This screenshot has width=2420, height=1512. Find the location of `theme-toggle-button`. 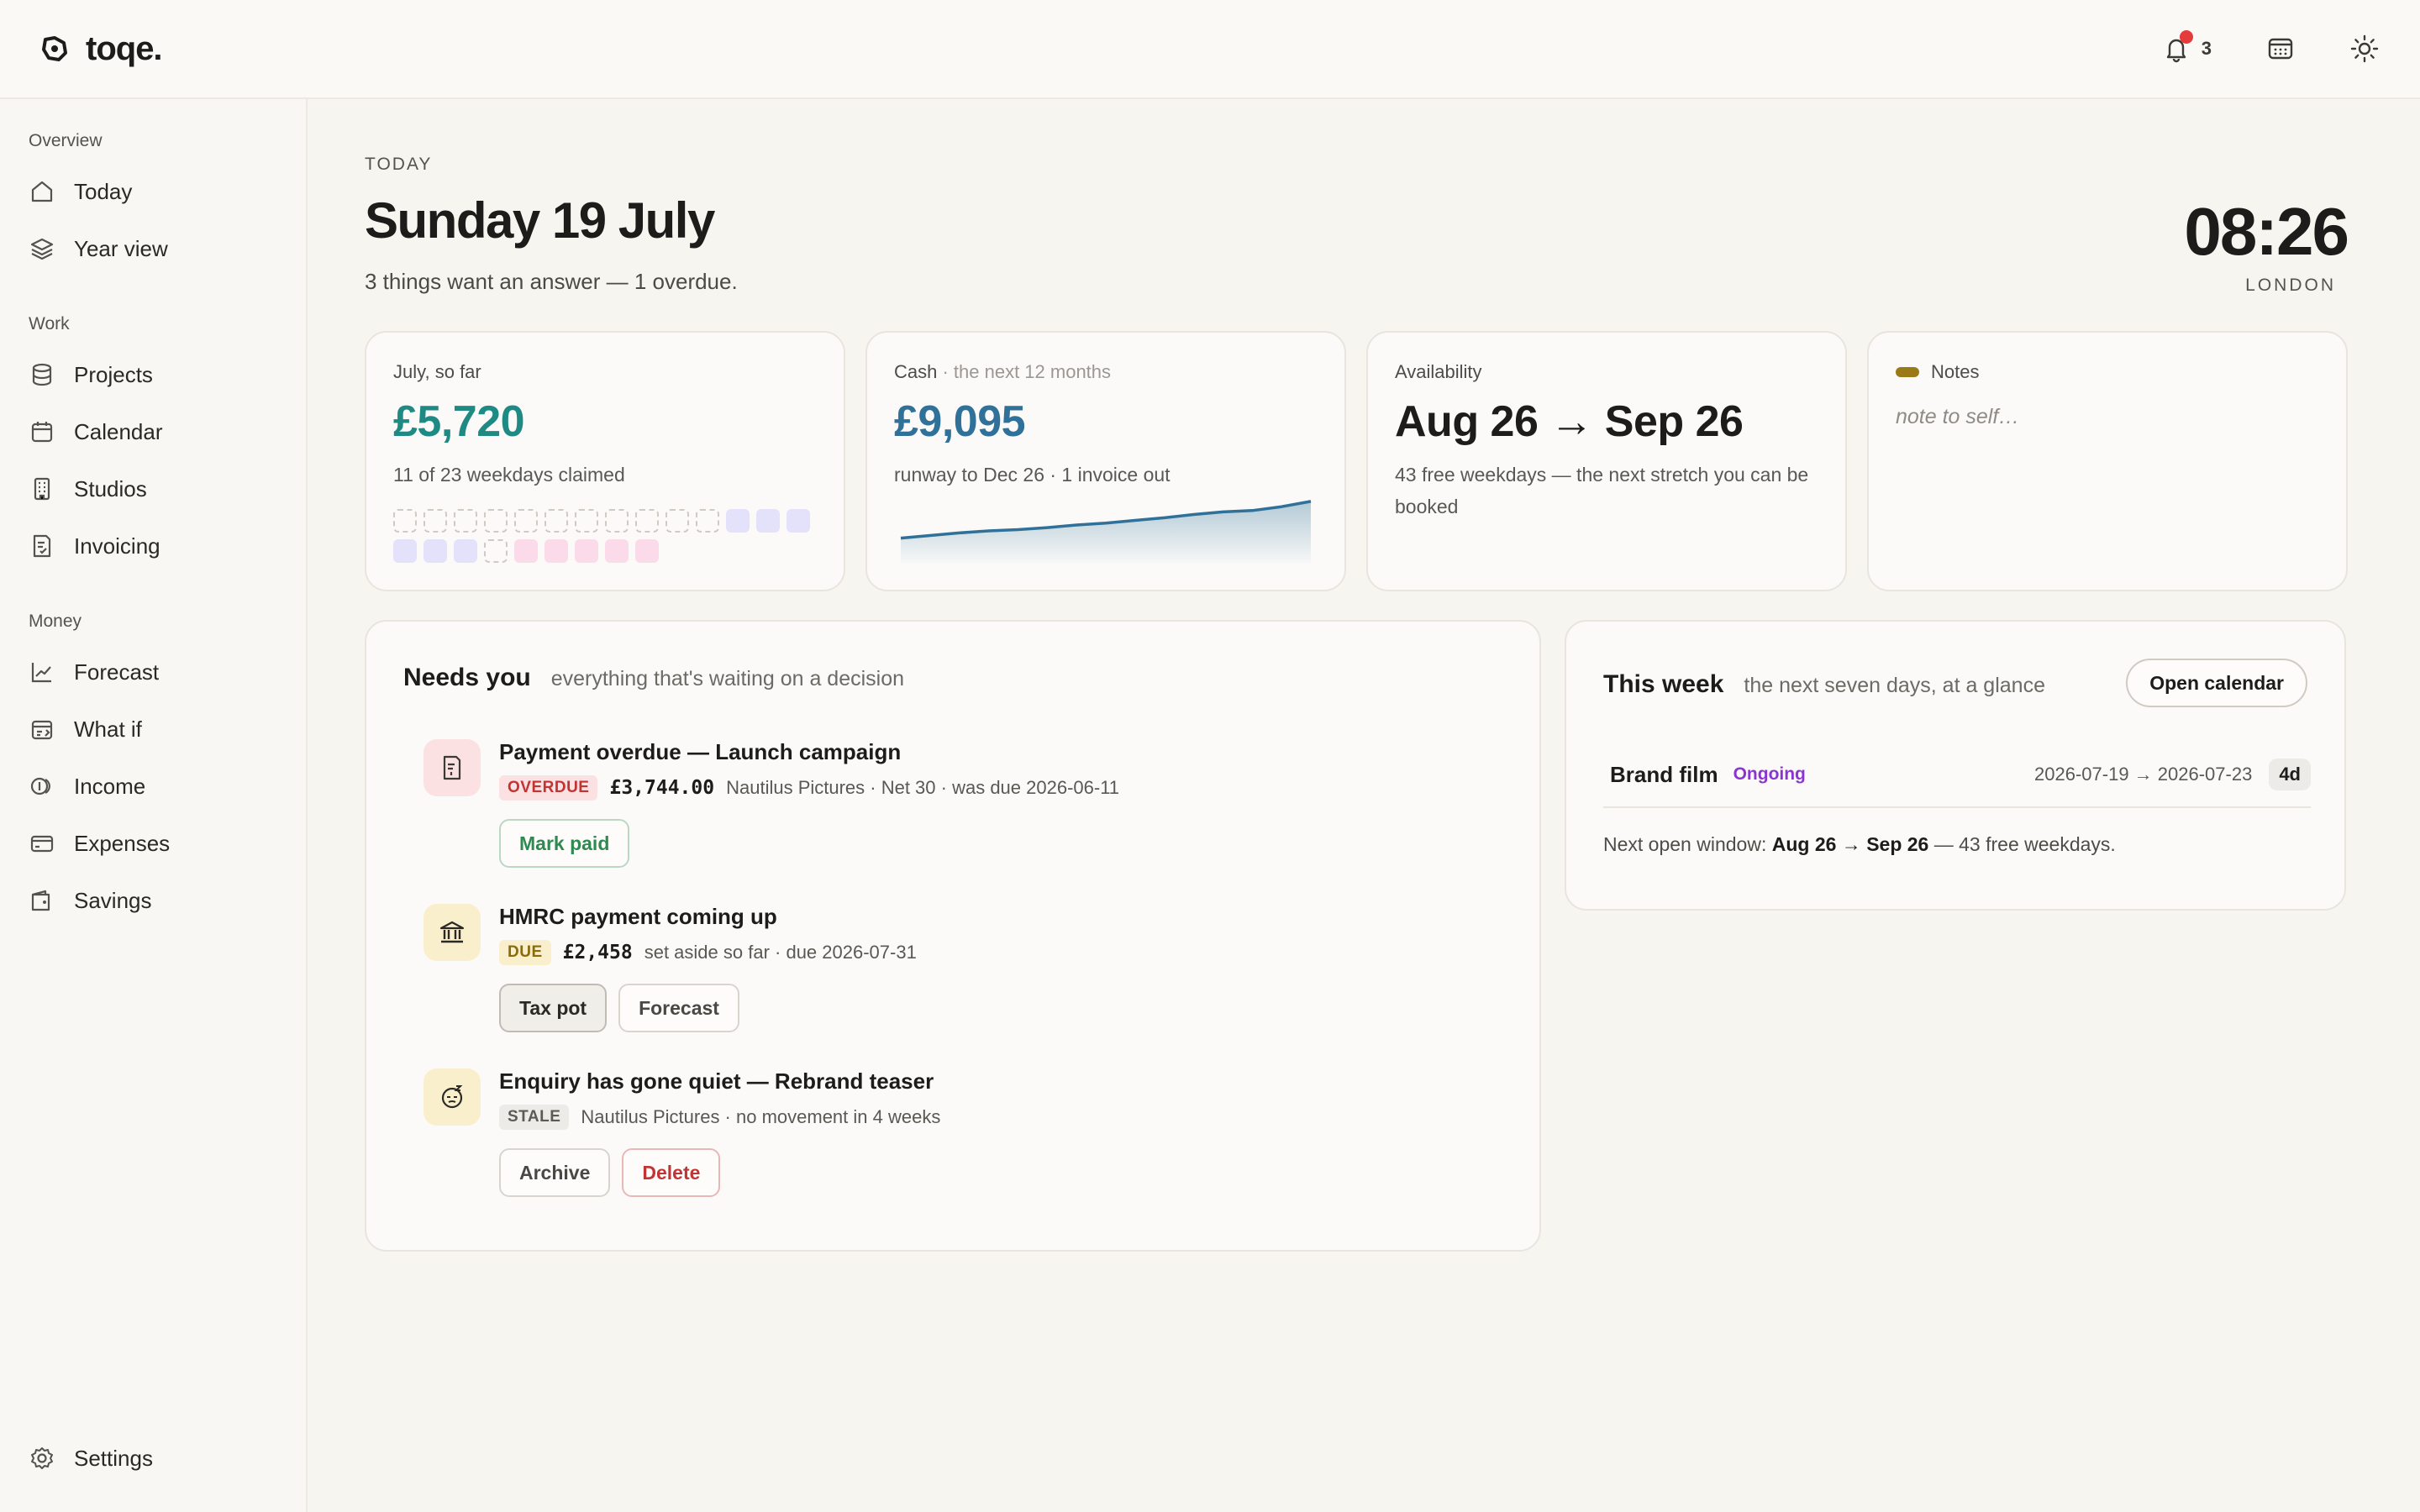

theme-toggle-button is located at coordinates (2364, 49).